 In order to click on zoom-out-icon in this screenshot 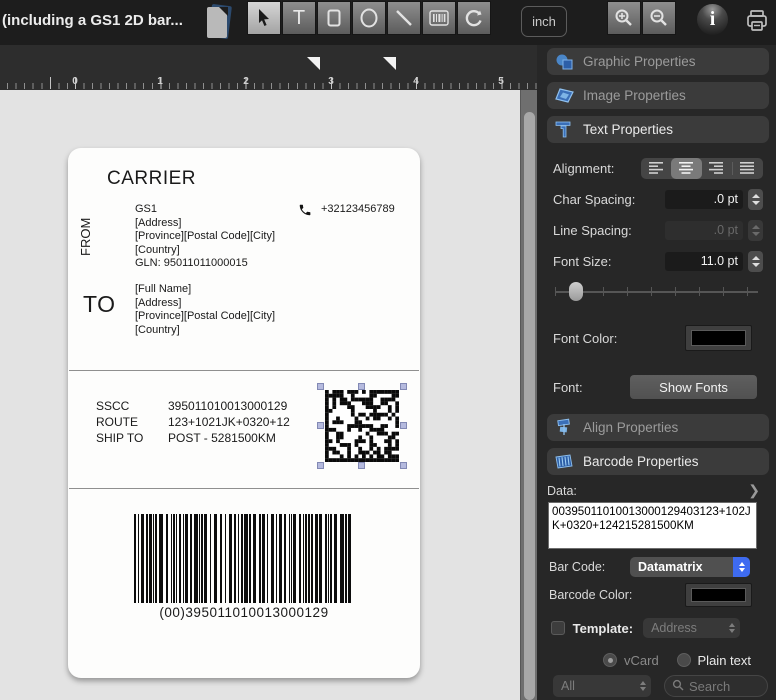, I will do `click(659, 18)`.